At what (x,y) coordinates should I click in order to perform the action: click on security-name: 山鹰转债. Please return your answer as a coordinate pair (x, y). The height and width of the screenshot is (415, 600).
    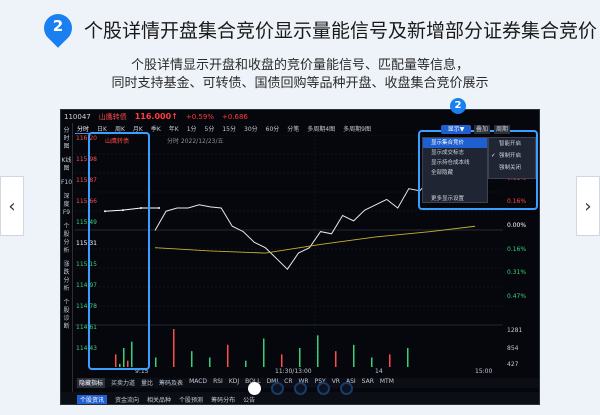
    Looking at the image, I should click on (112, 116).